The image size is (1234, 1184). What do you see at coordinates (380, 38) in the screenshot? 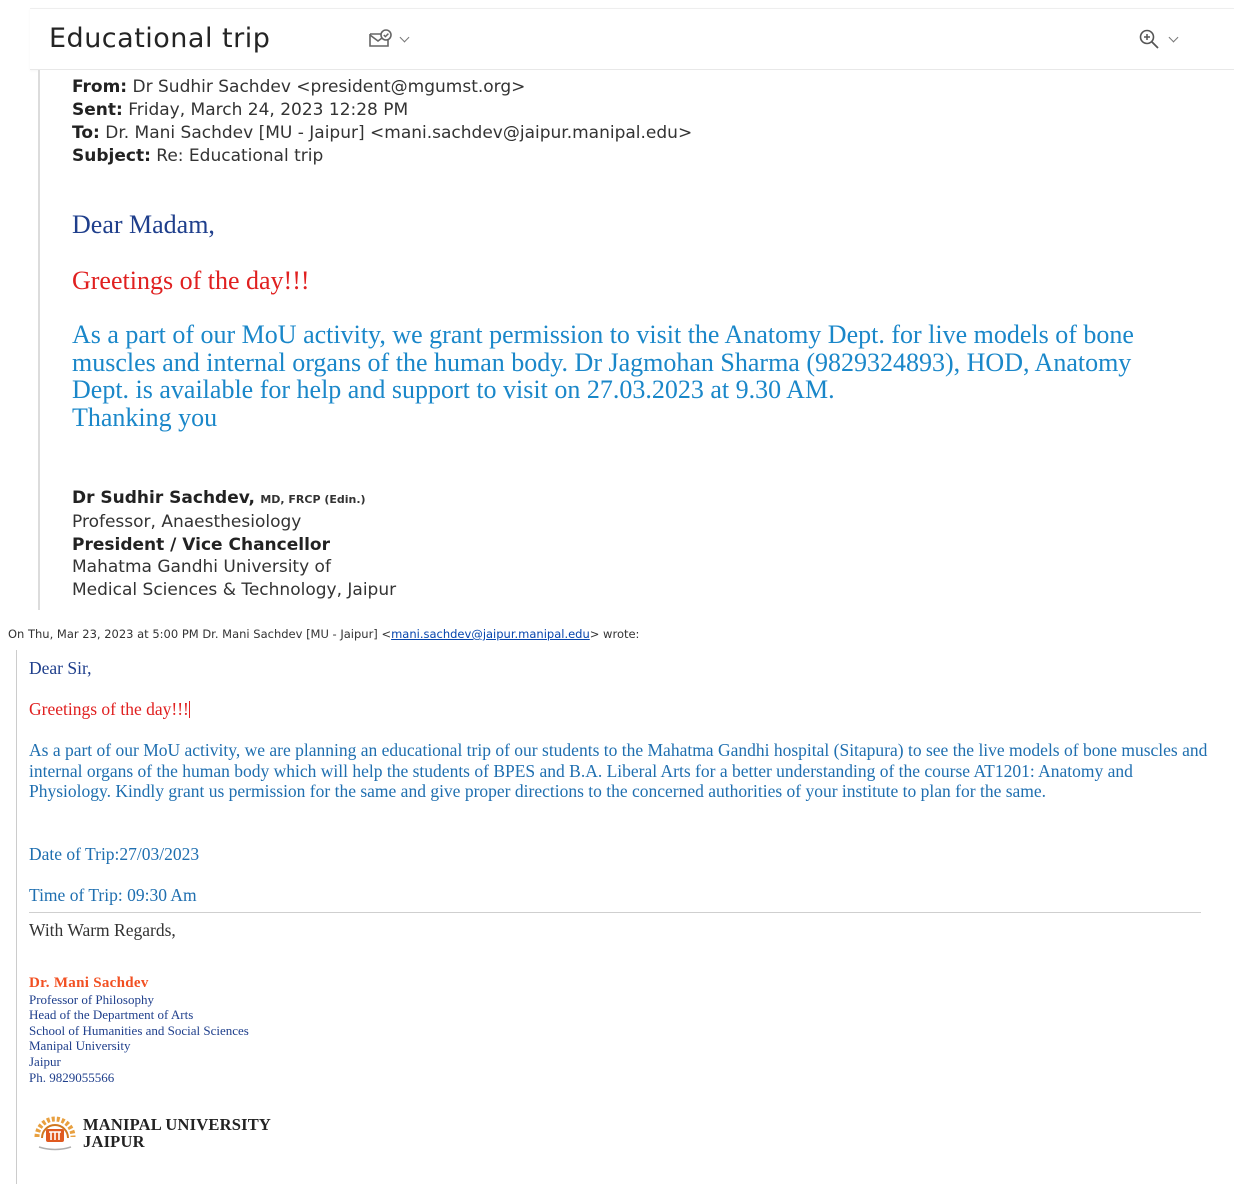
I see `envelope-summary-icon` at bounding box center [380, 38].